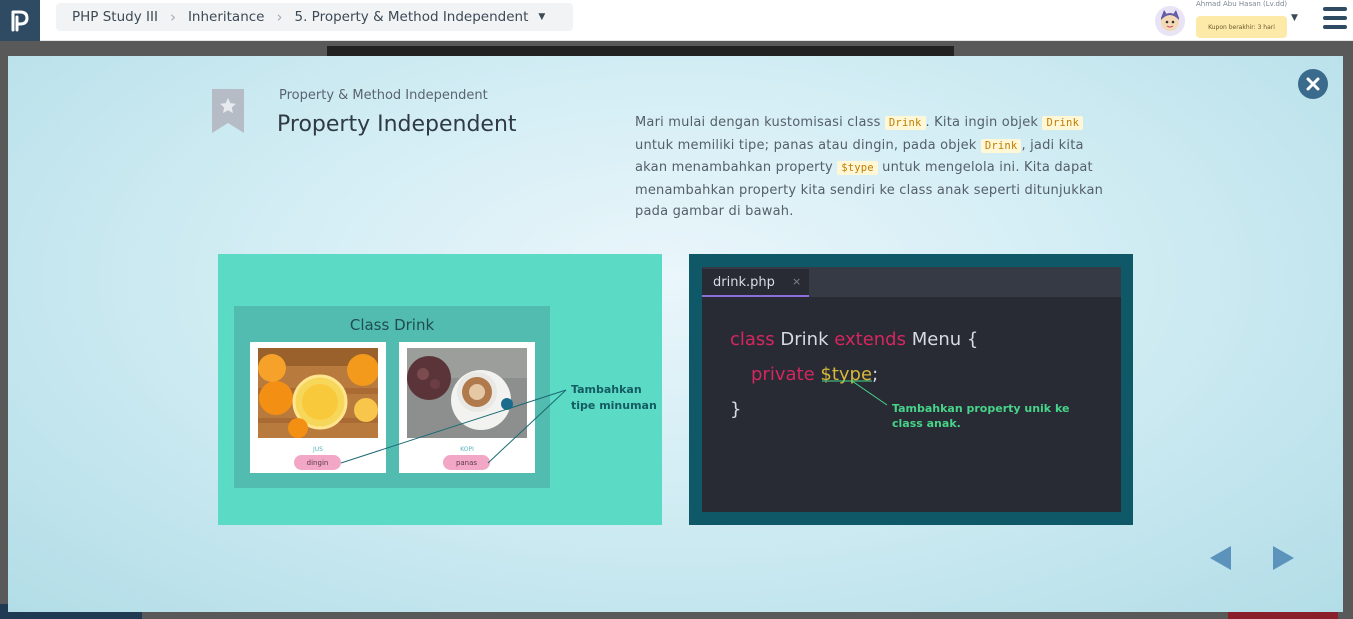 This screenshot has width=1353, height=619. Describe the element at coordinates (1221, 558) in the screenshot. I see `arrow-left-icon` at that location.